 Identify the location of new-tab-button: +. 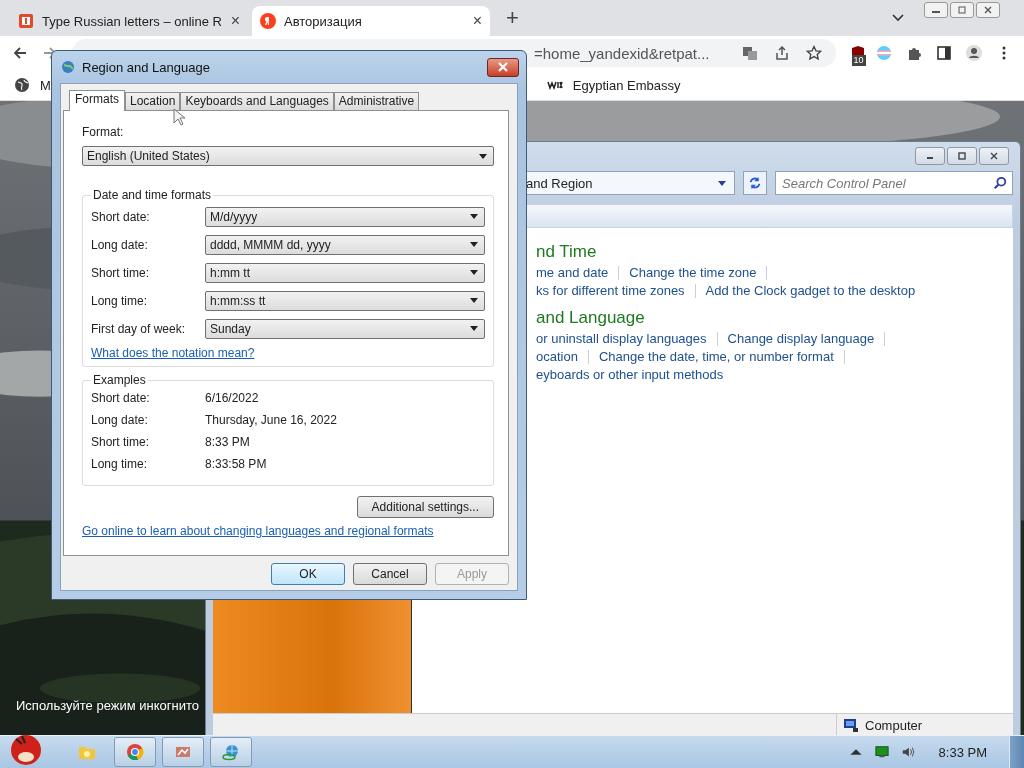
(512, 18).